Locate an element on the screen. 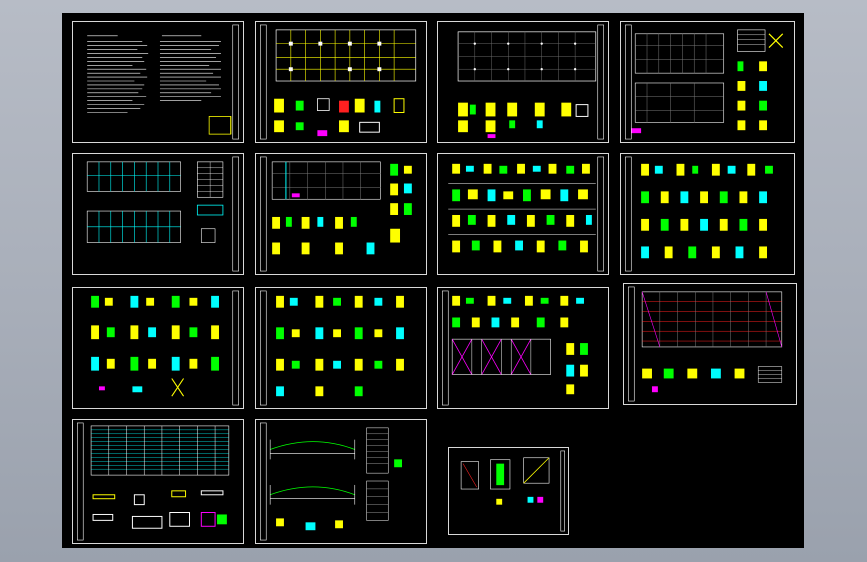 This screenshot has width=867, height=562. column-plan-drawing is located at coordinates (338, 82).